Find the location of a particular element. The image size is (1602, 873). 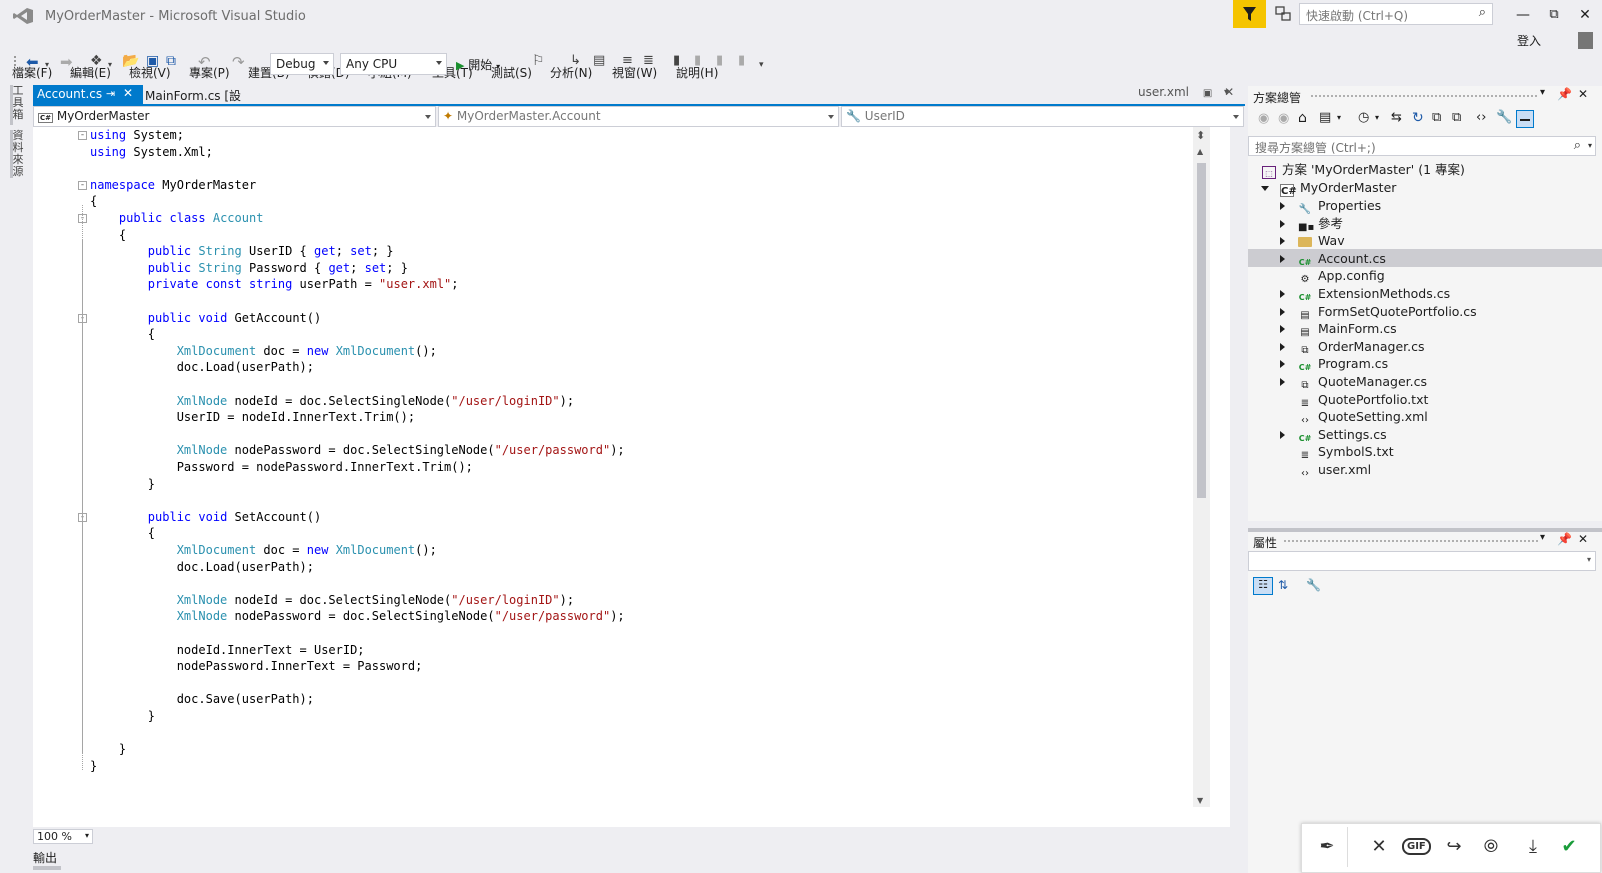

back-icon: ◉ is located at coordinates (1263, 118).